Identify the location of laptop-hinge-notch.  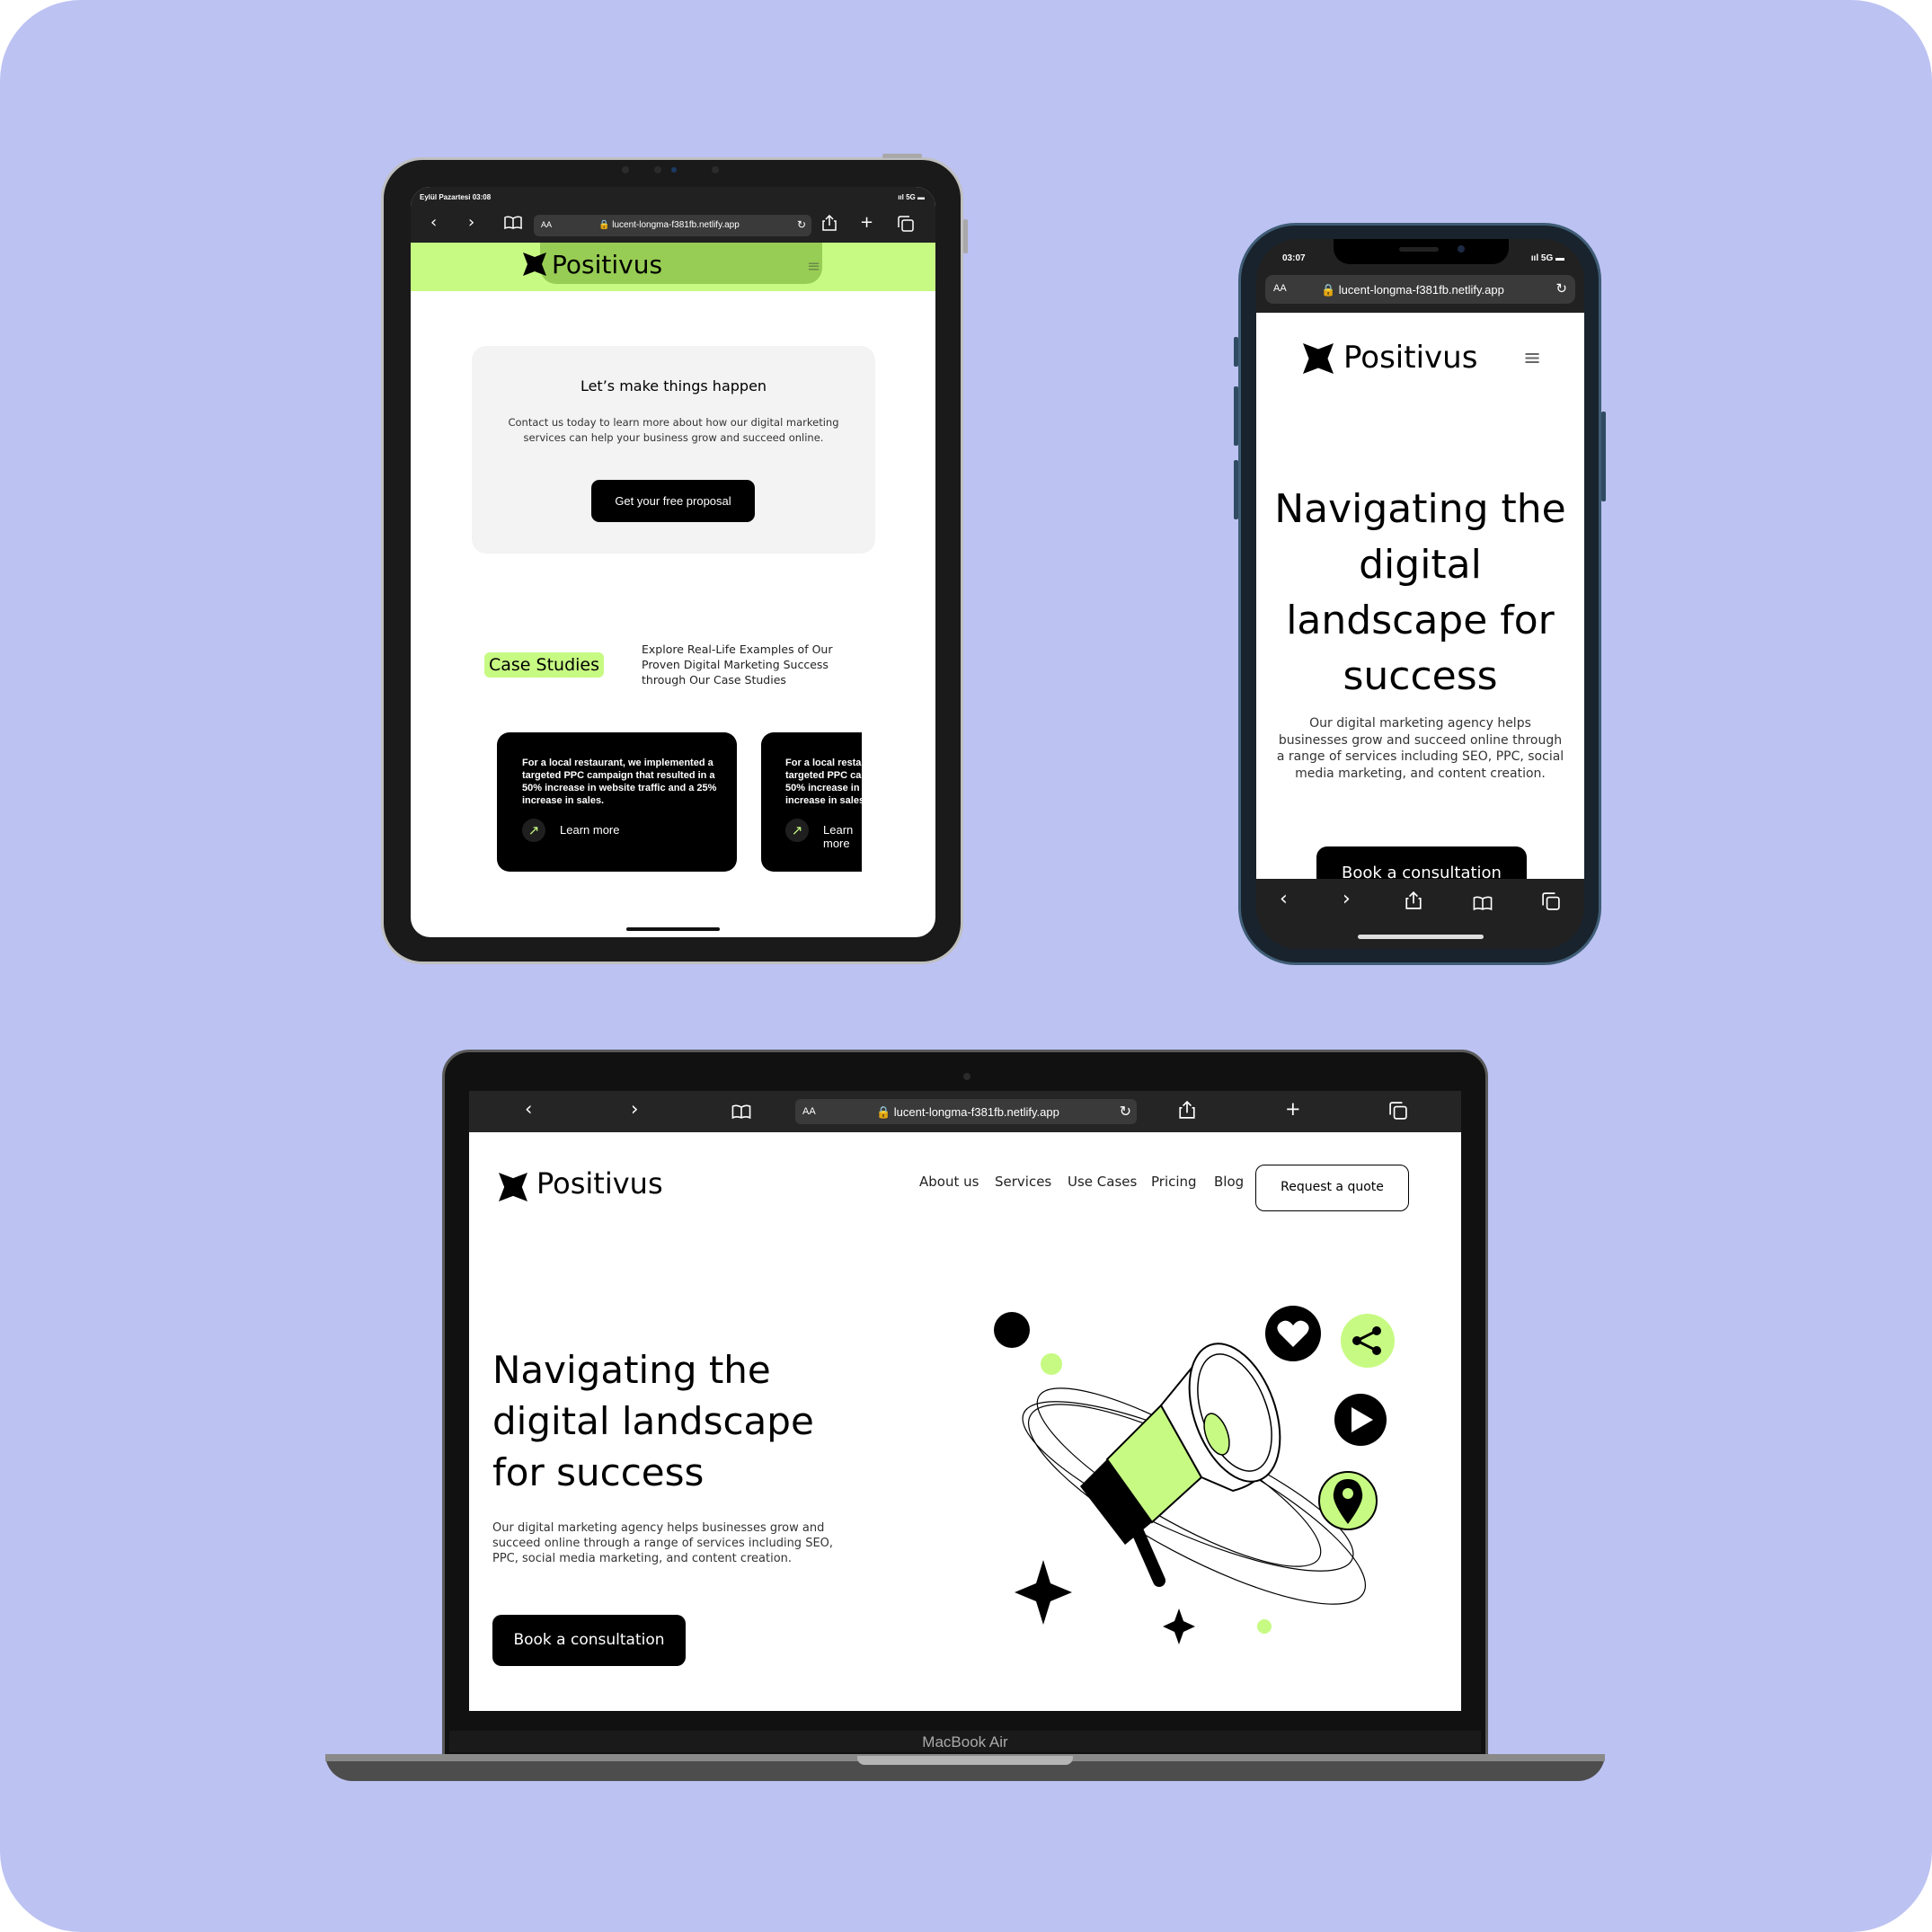
(965, 1760).